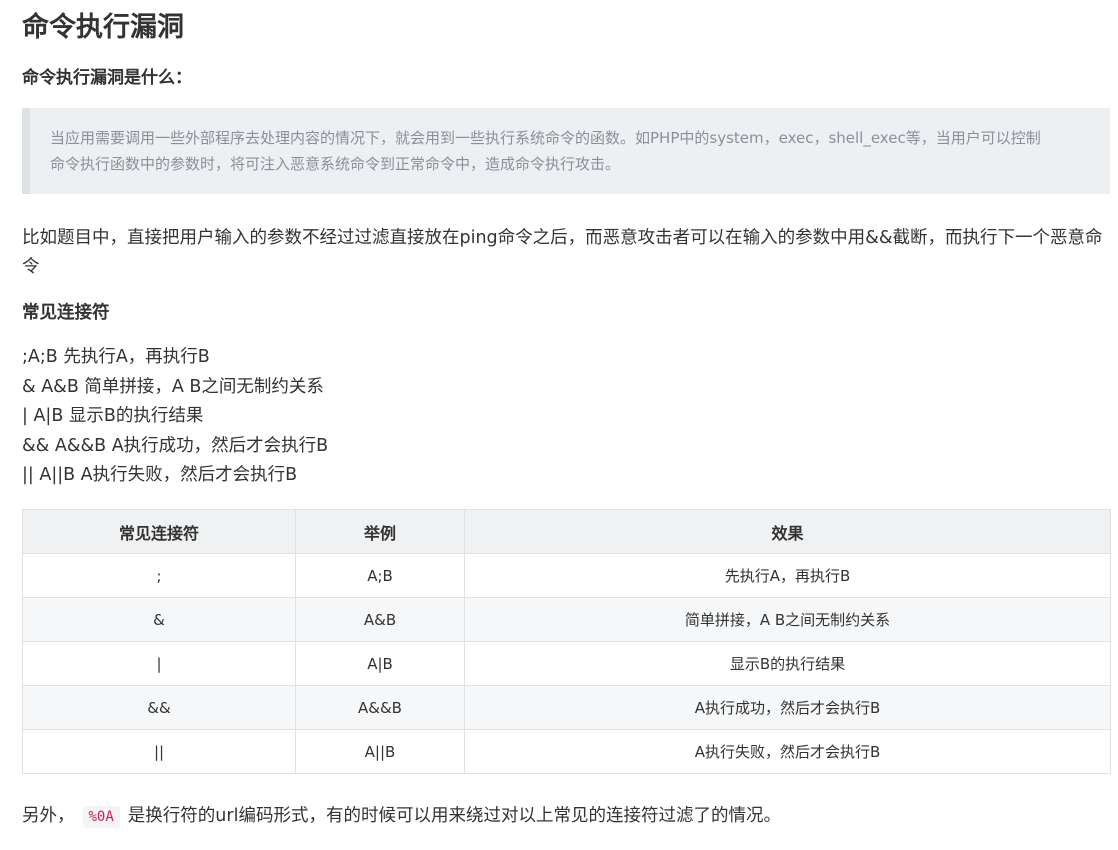 This screenshot has width=1118, height=850. I want to click on inline-code: %0A, so click(101, 817).